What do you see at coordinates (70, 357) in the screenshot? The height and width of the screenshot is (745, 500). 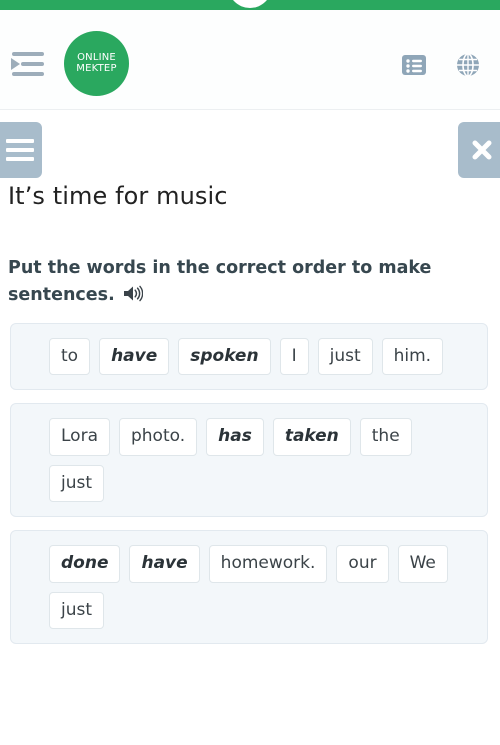 I see `word-chip: to` at bounding box center [70, 357].